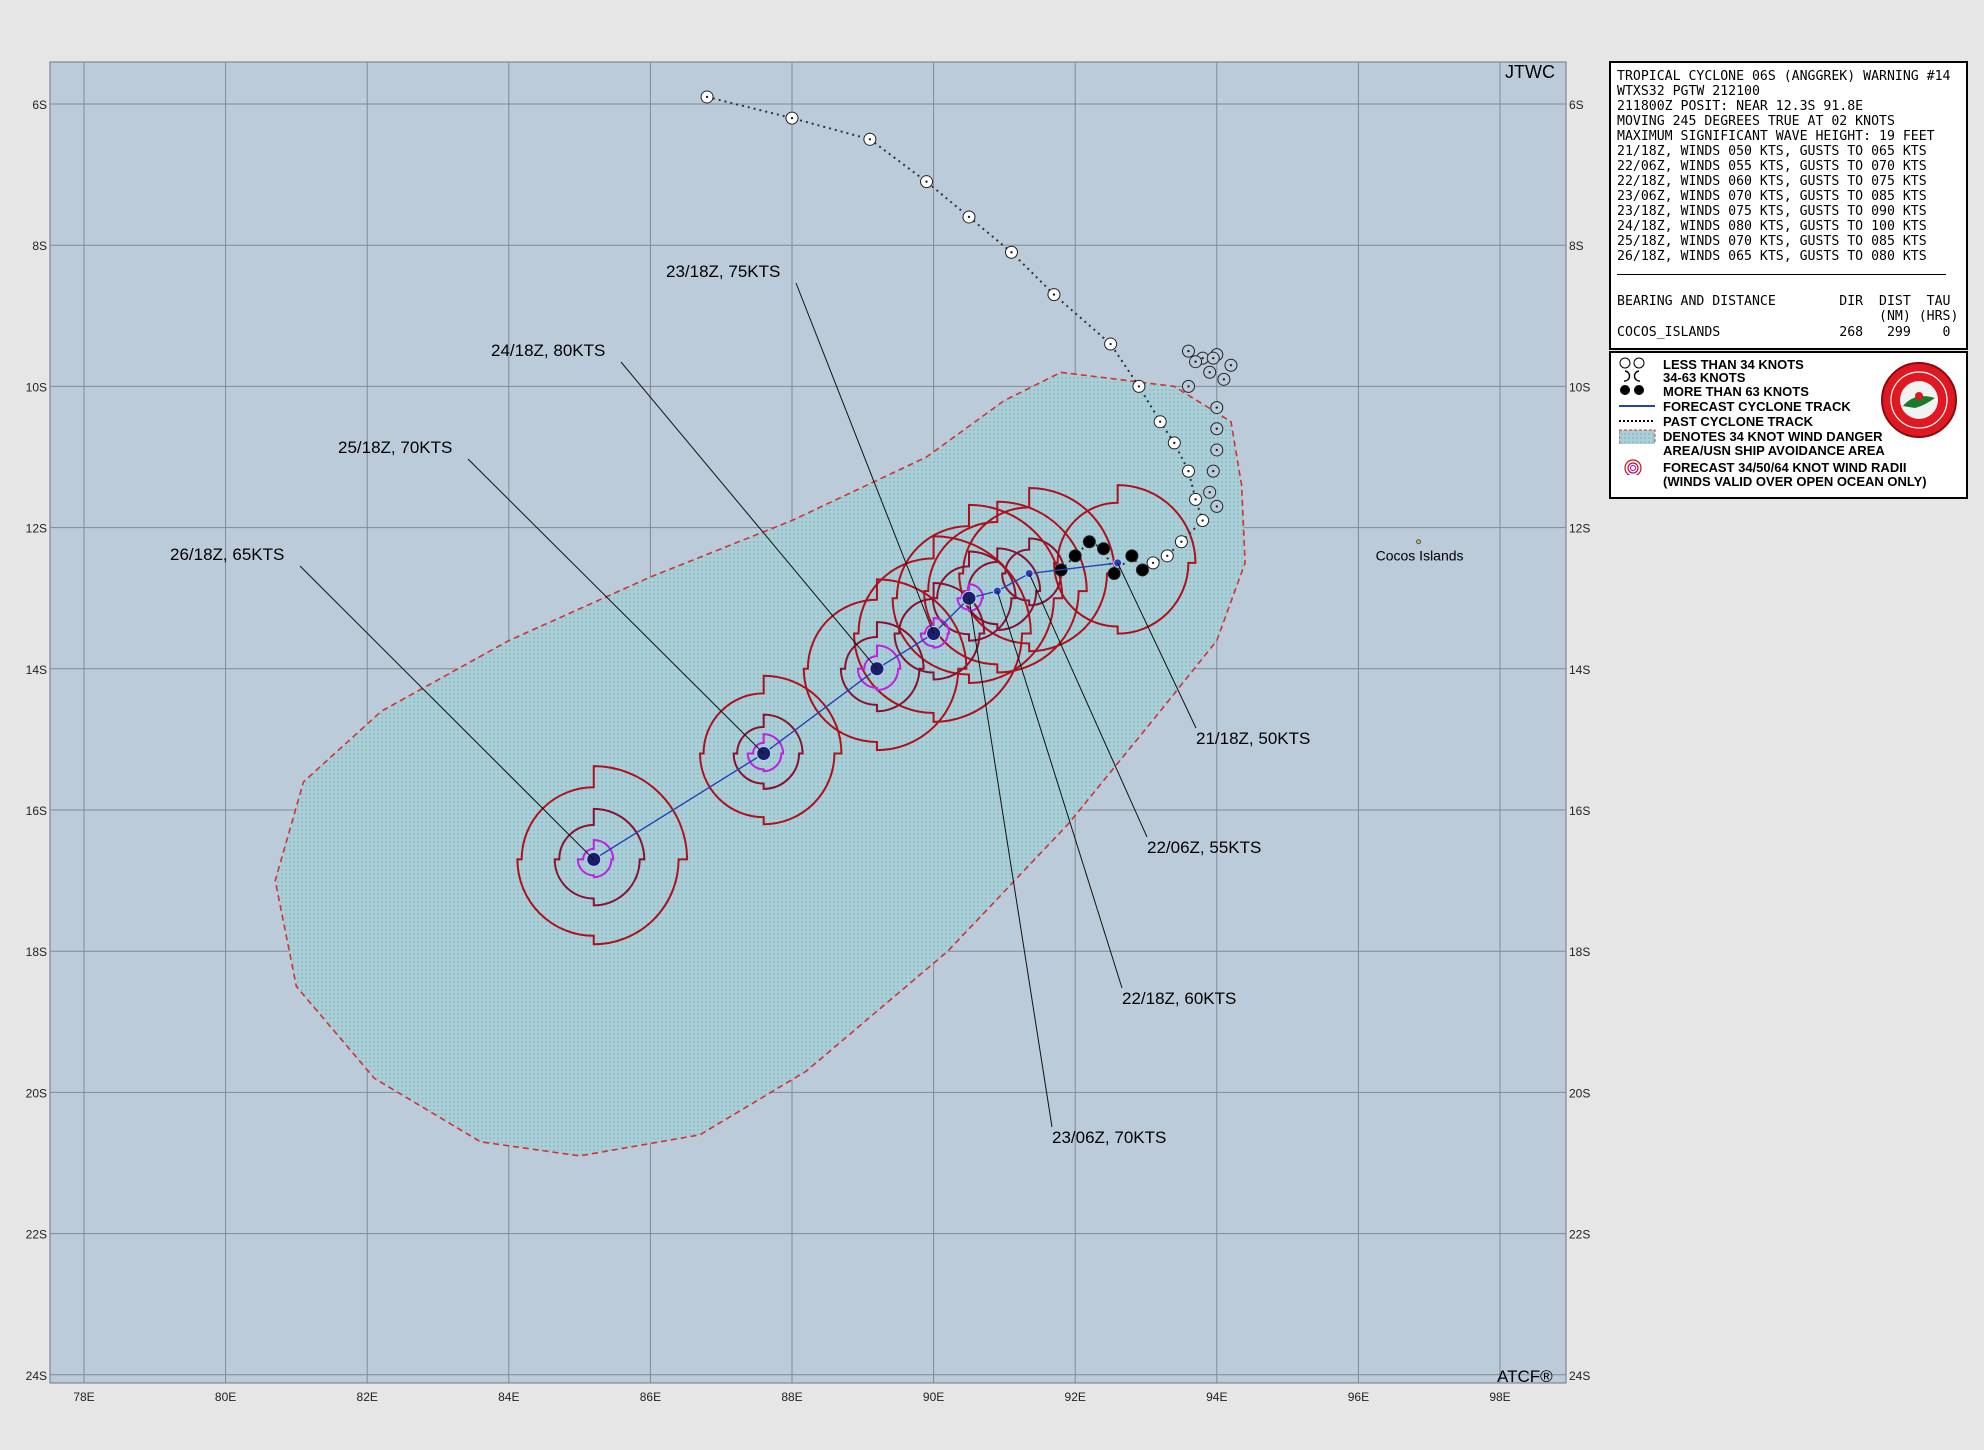 This screenshot has width=1984, height=1450. I want to click on info-line: MOVING 245 DEGREES TRUE AT 02 KNOTS, so click(1756, 121).